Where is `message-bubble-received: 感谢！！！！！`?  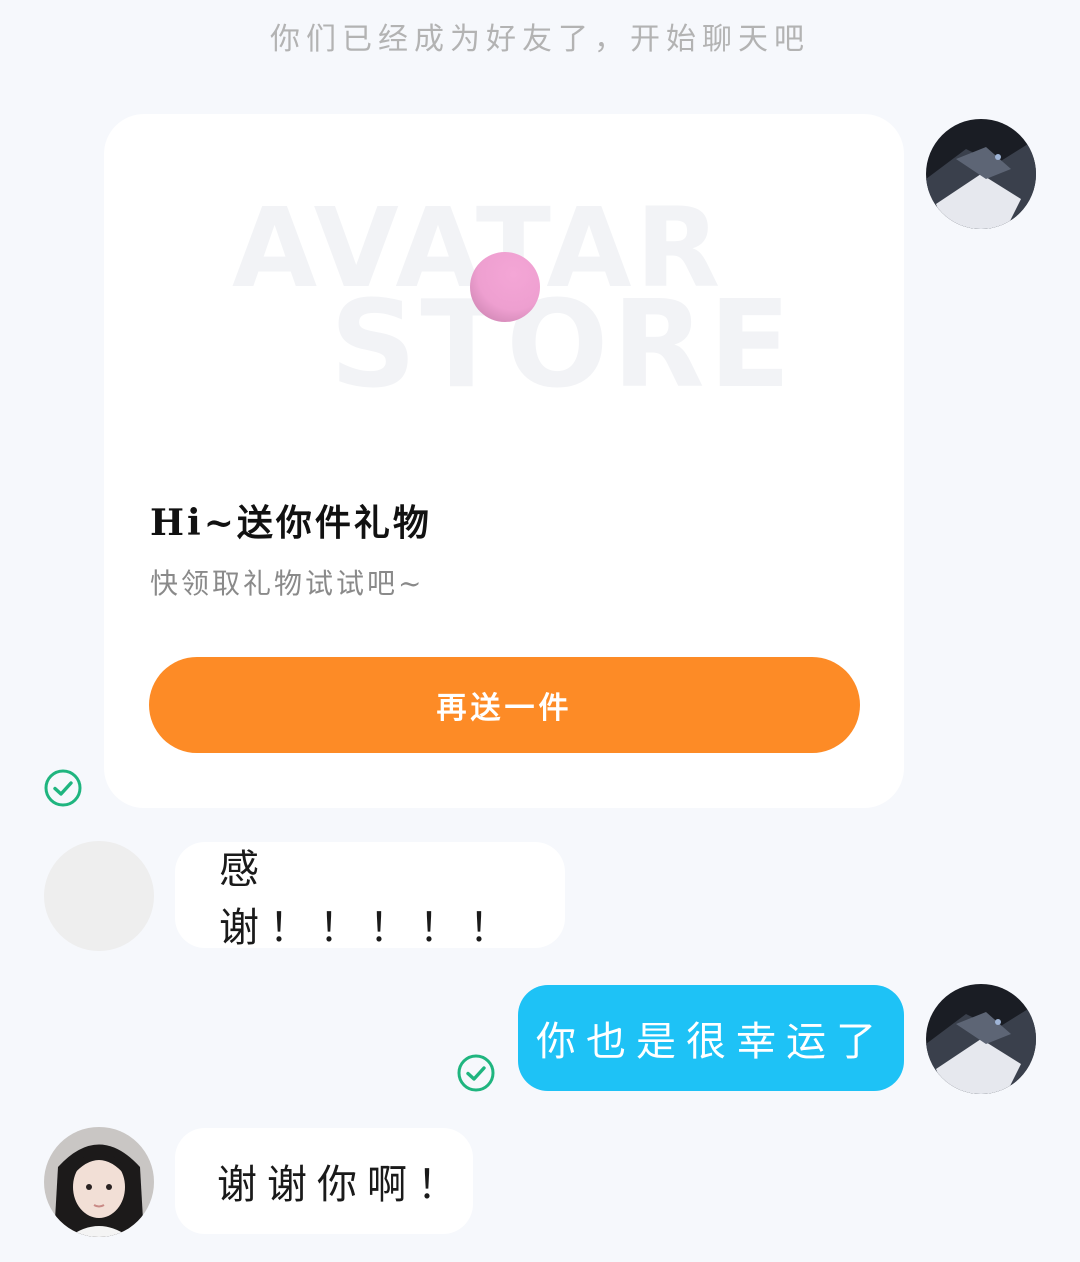 message-bubble-received: 感谢！！！！！ is located at coordinates (370, 896).